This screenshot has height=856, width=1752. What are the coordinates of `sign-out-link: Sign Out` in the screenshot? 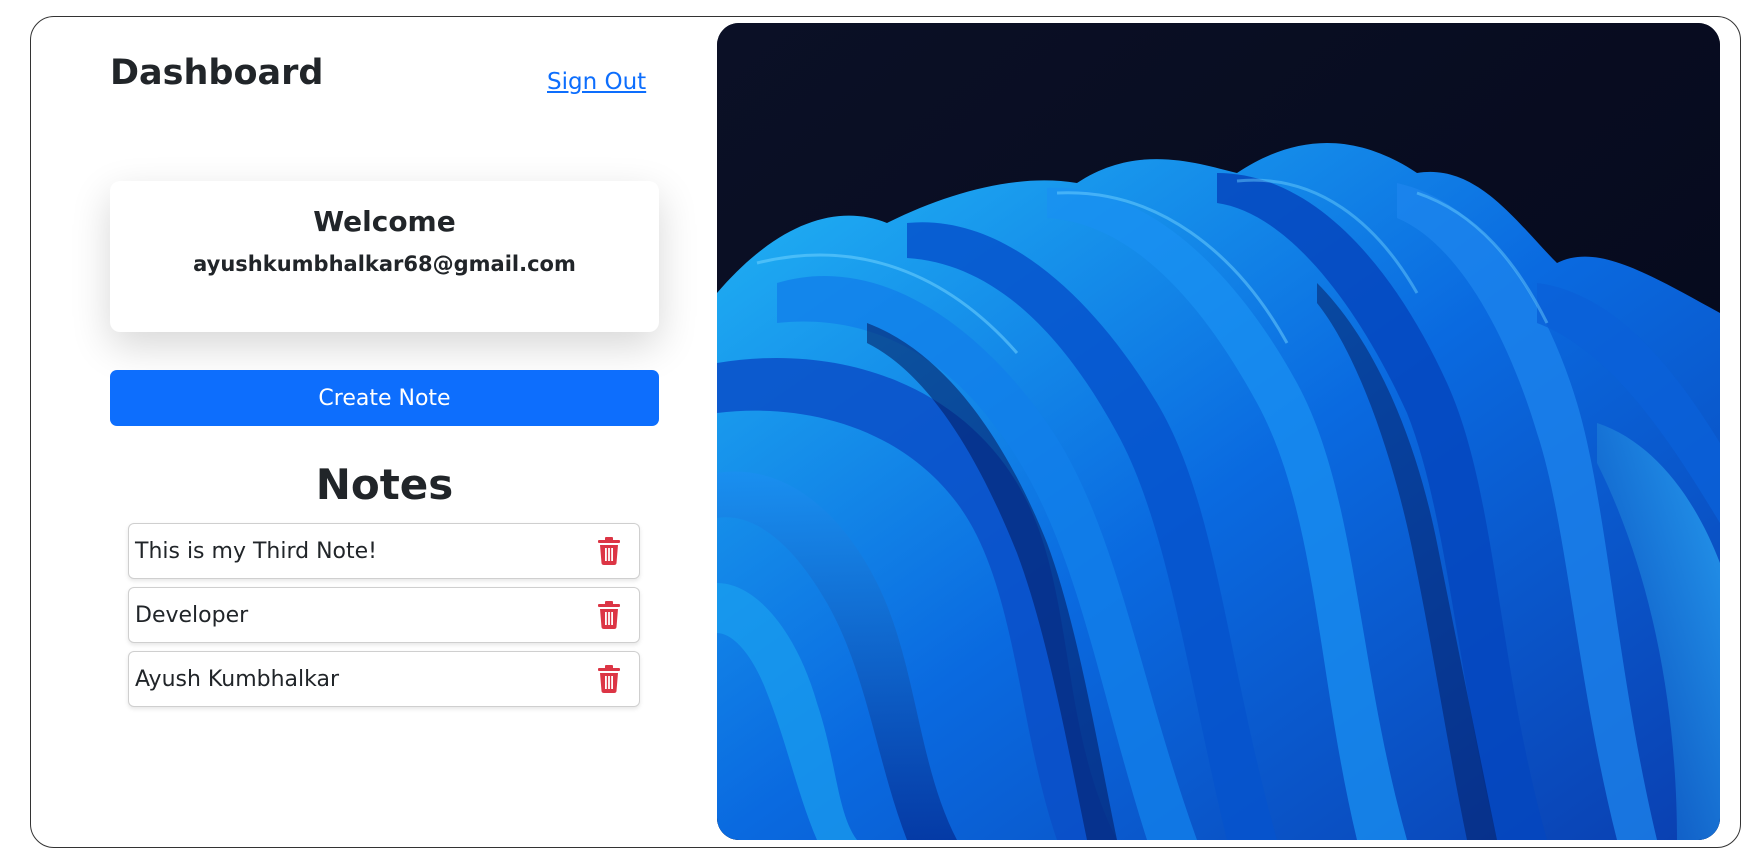 It's located at (596, 82).